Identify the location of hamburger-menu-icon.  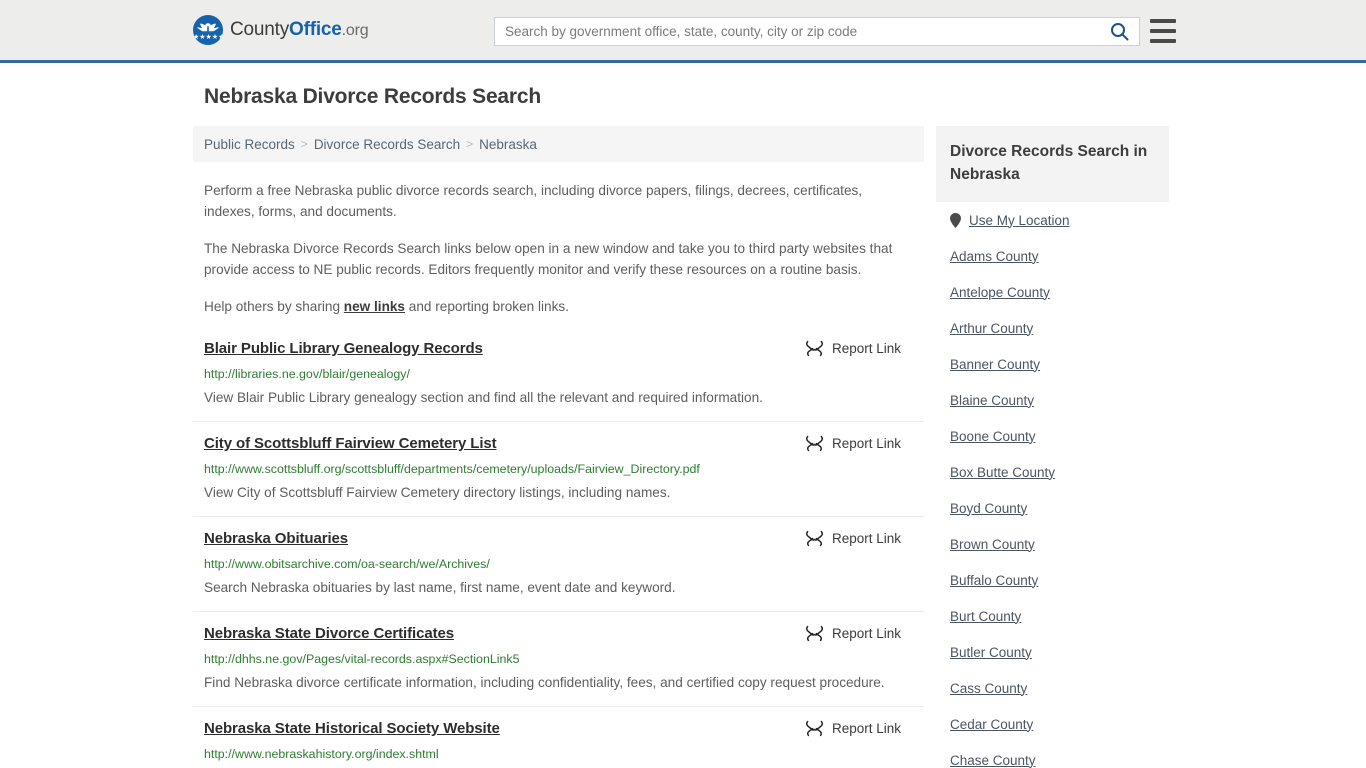
(1163, 31).